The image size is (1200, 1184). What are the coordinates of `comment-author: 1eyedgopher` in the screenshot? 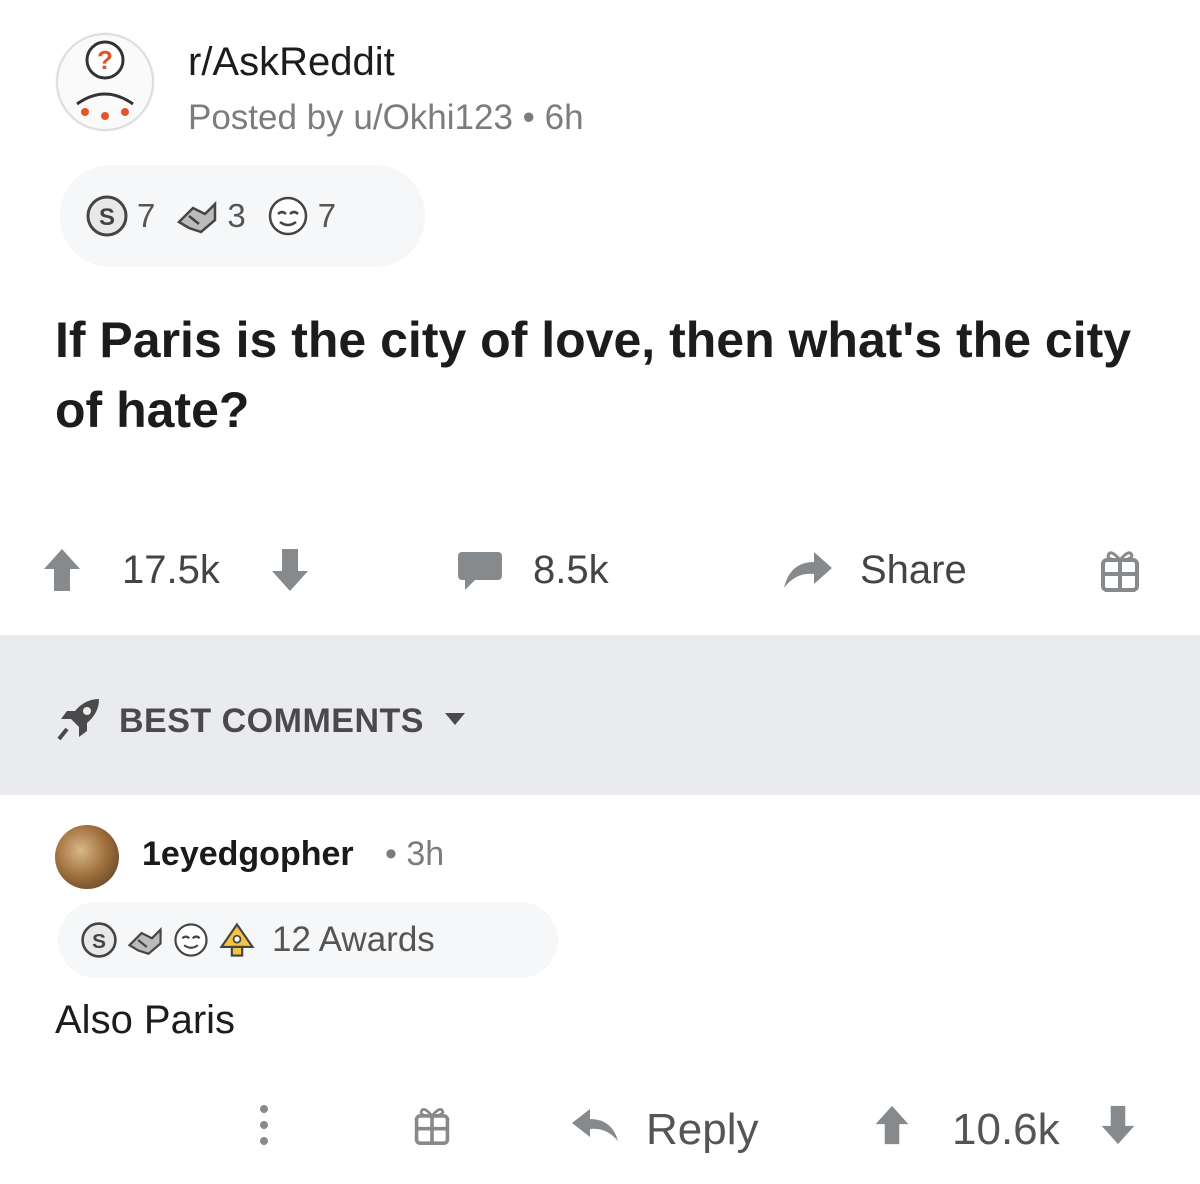 It's located at (248, 854).